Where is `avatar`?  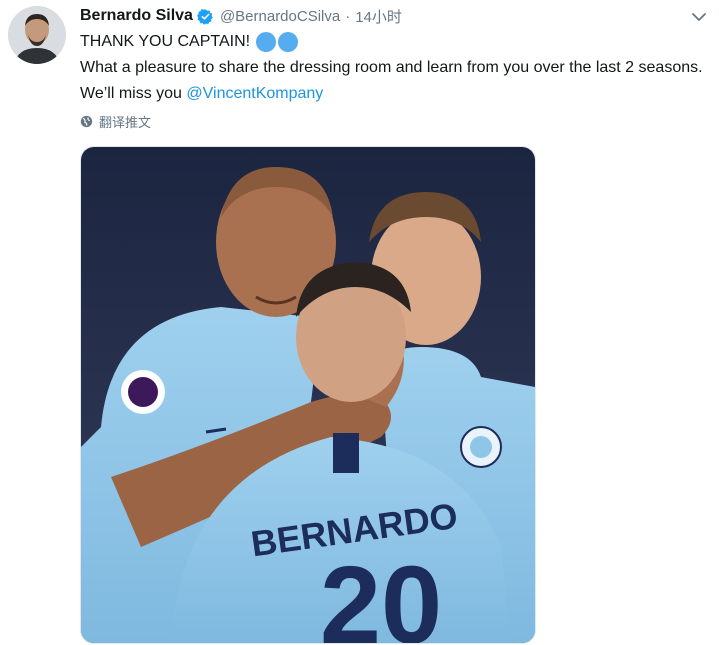
avatar is located at coordinates (37, 35).